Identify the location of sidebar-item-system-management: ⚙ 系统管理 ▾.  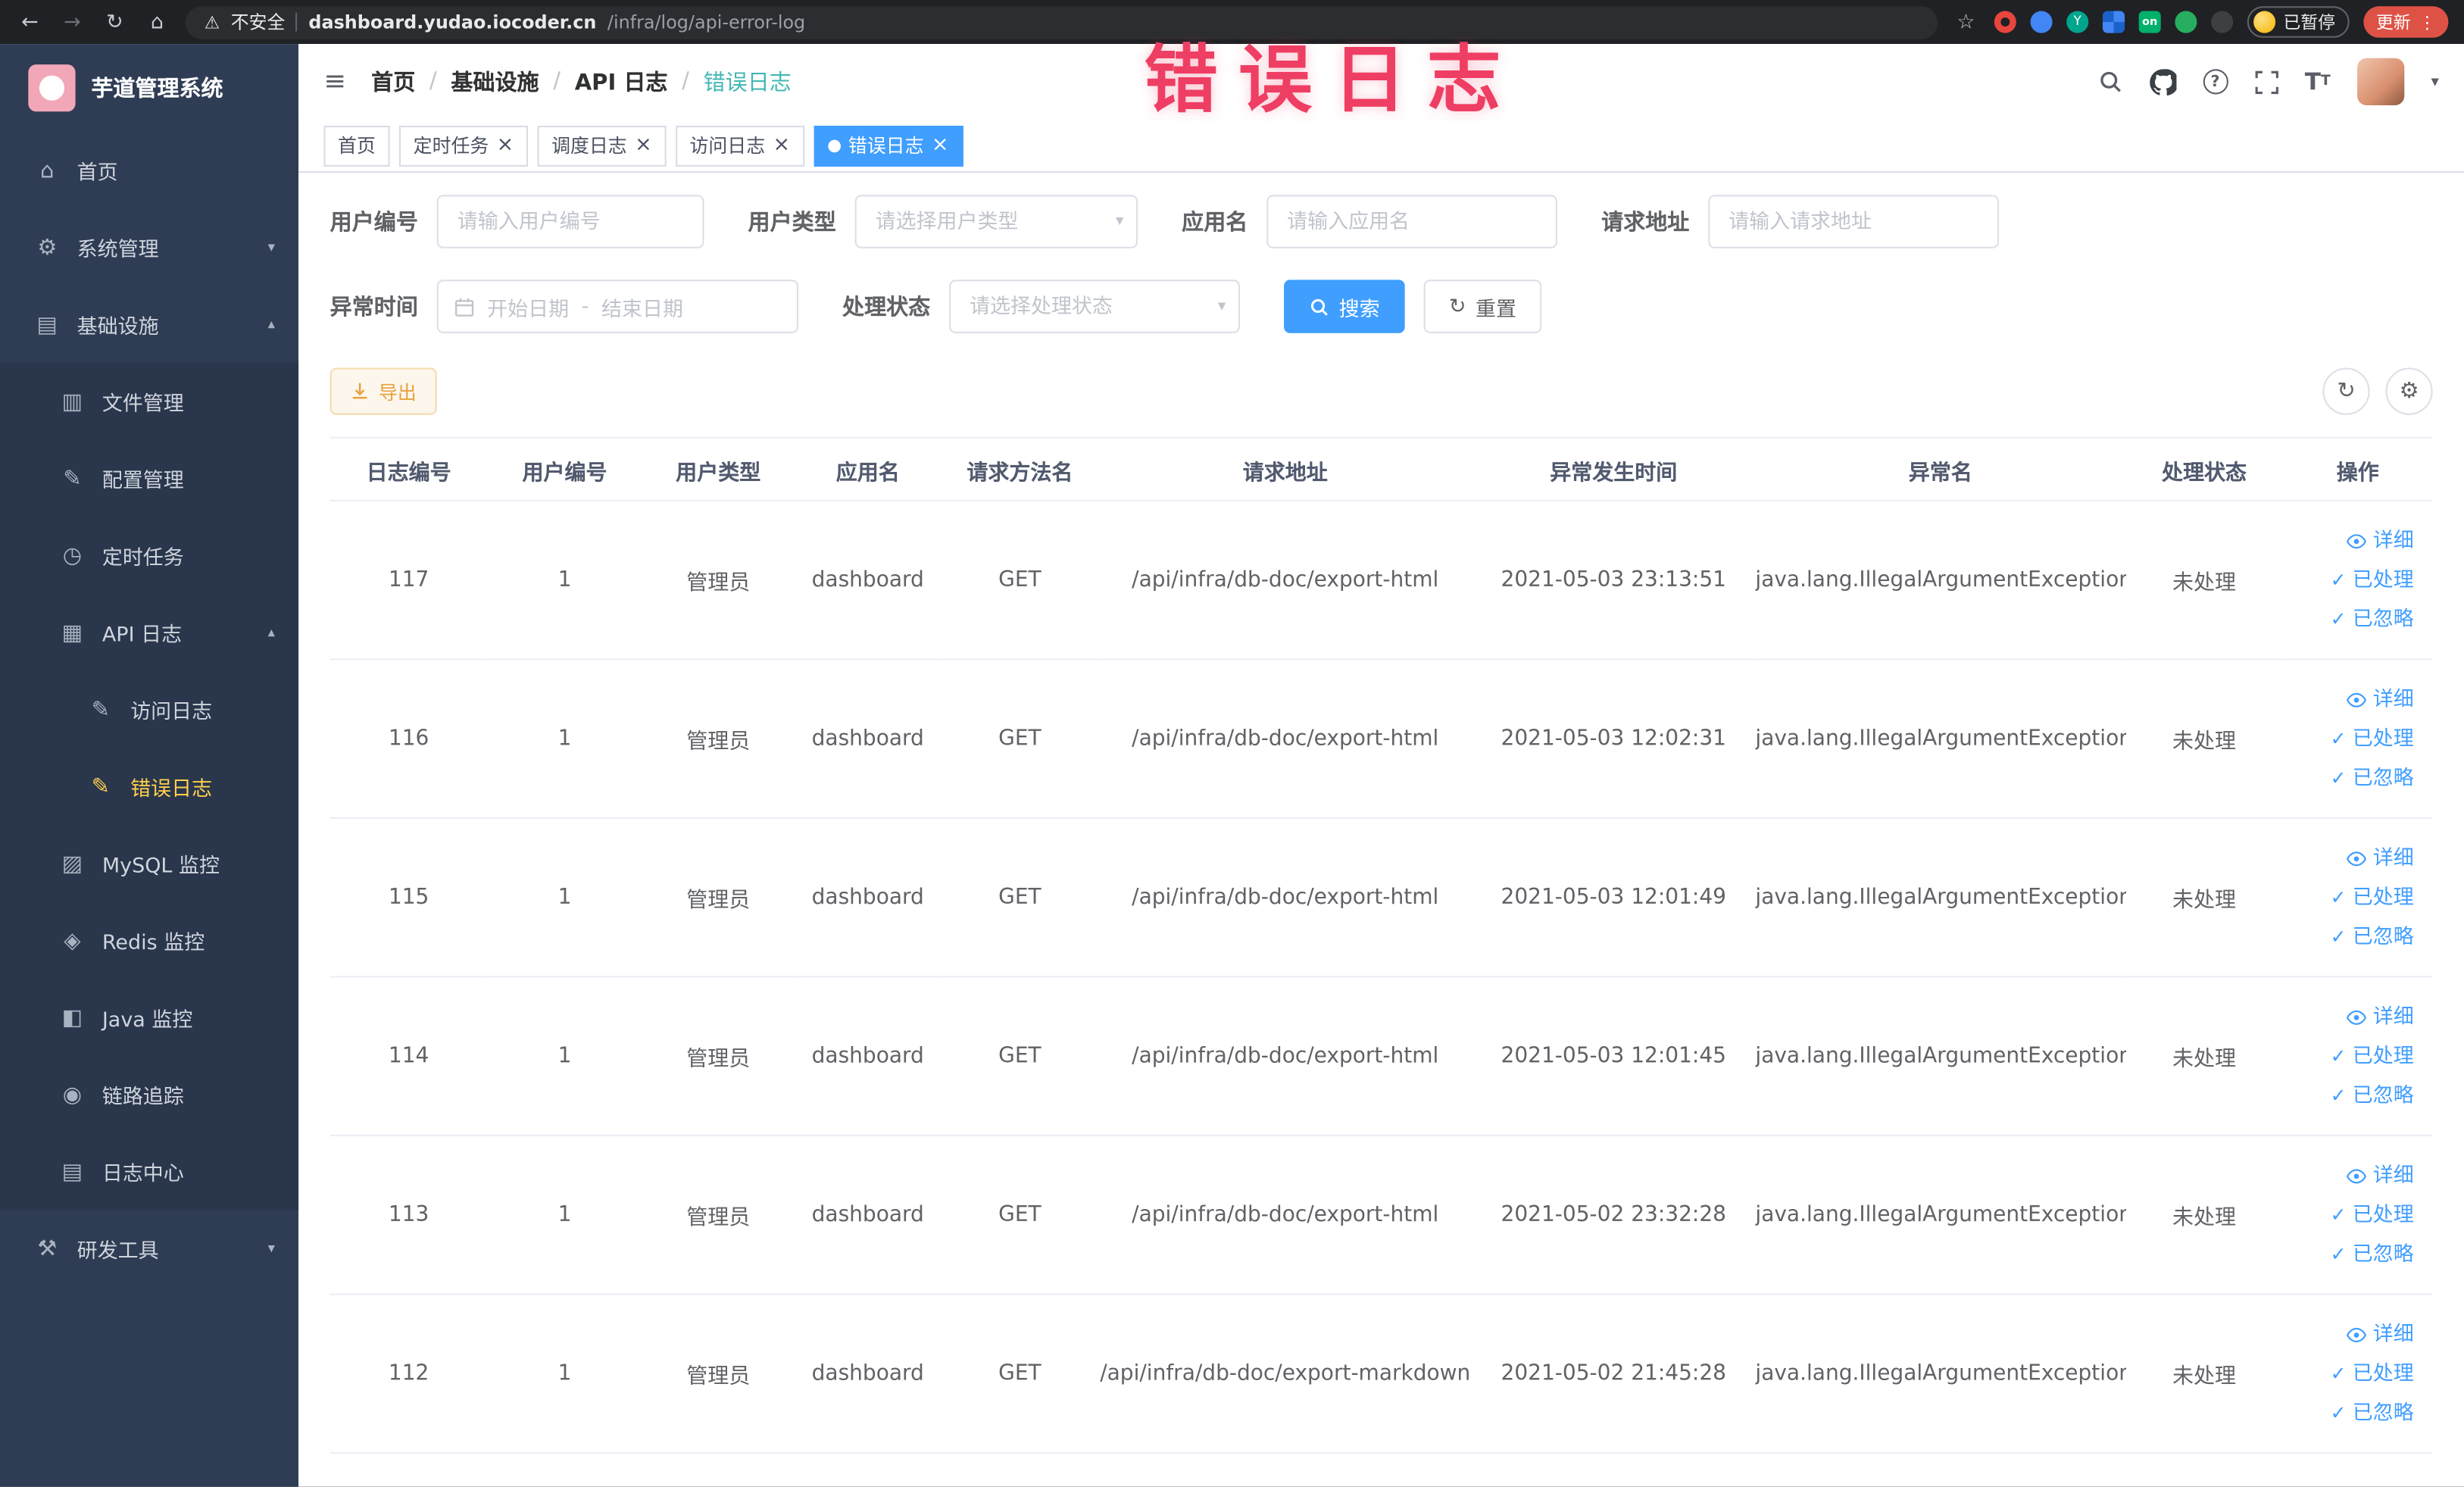
(149, 247).